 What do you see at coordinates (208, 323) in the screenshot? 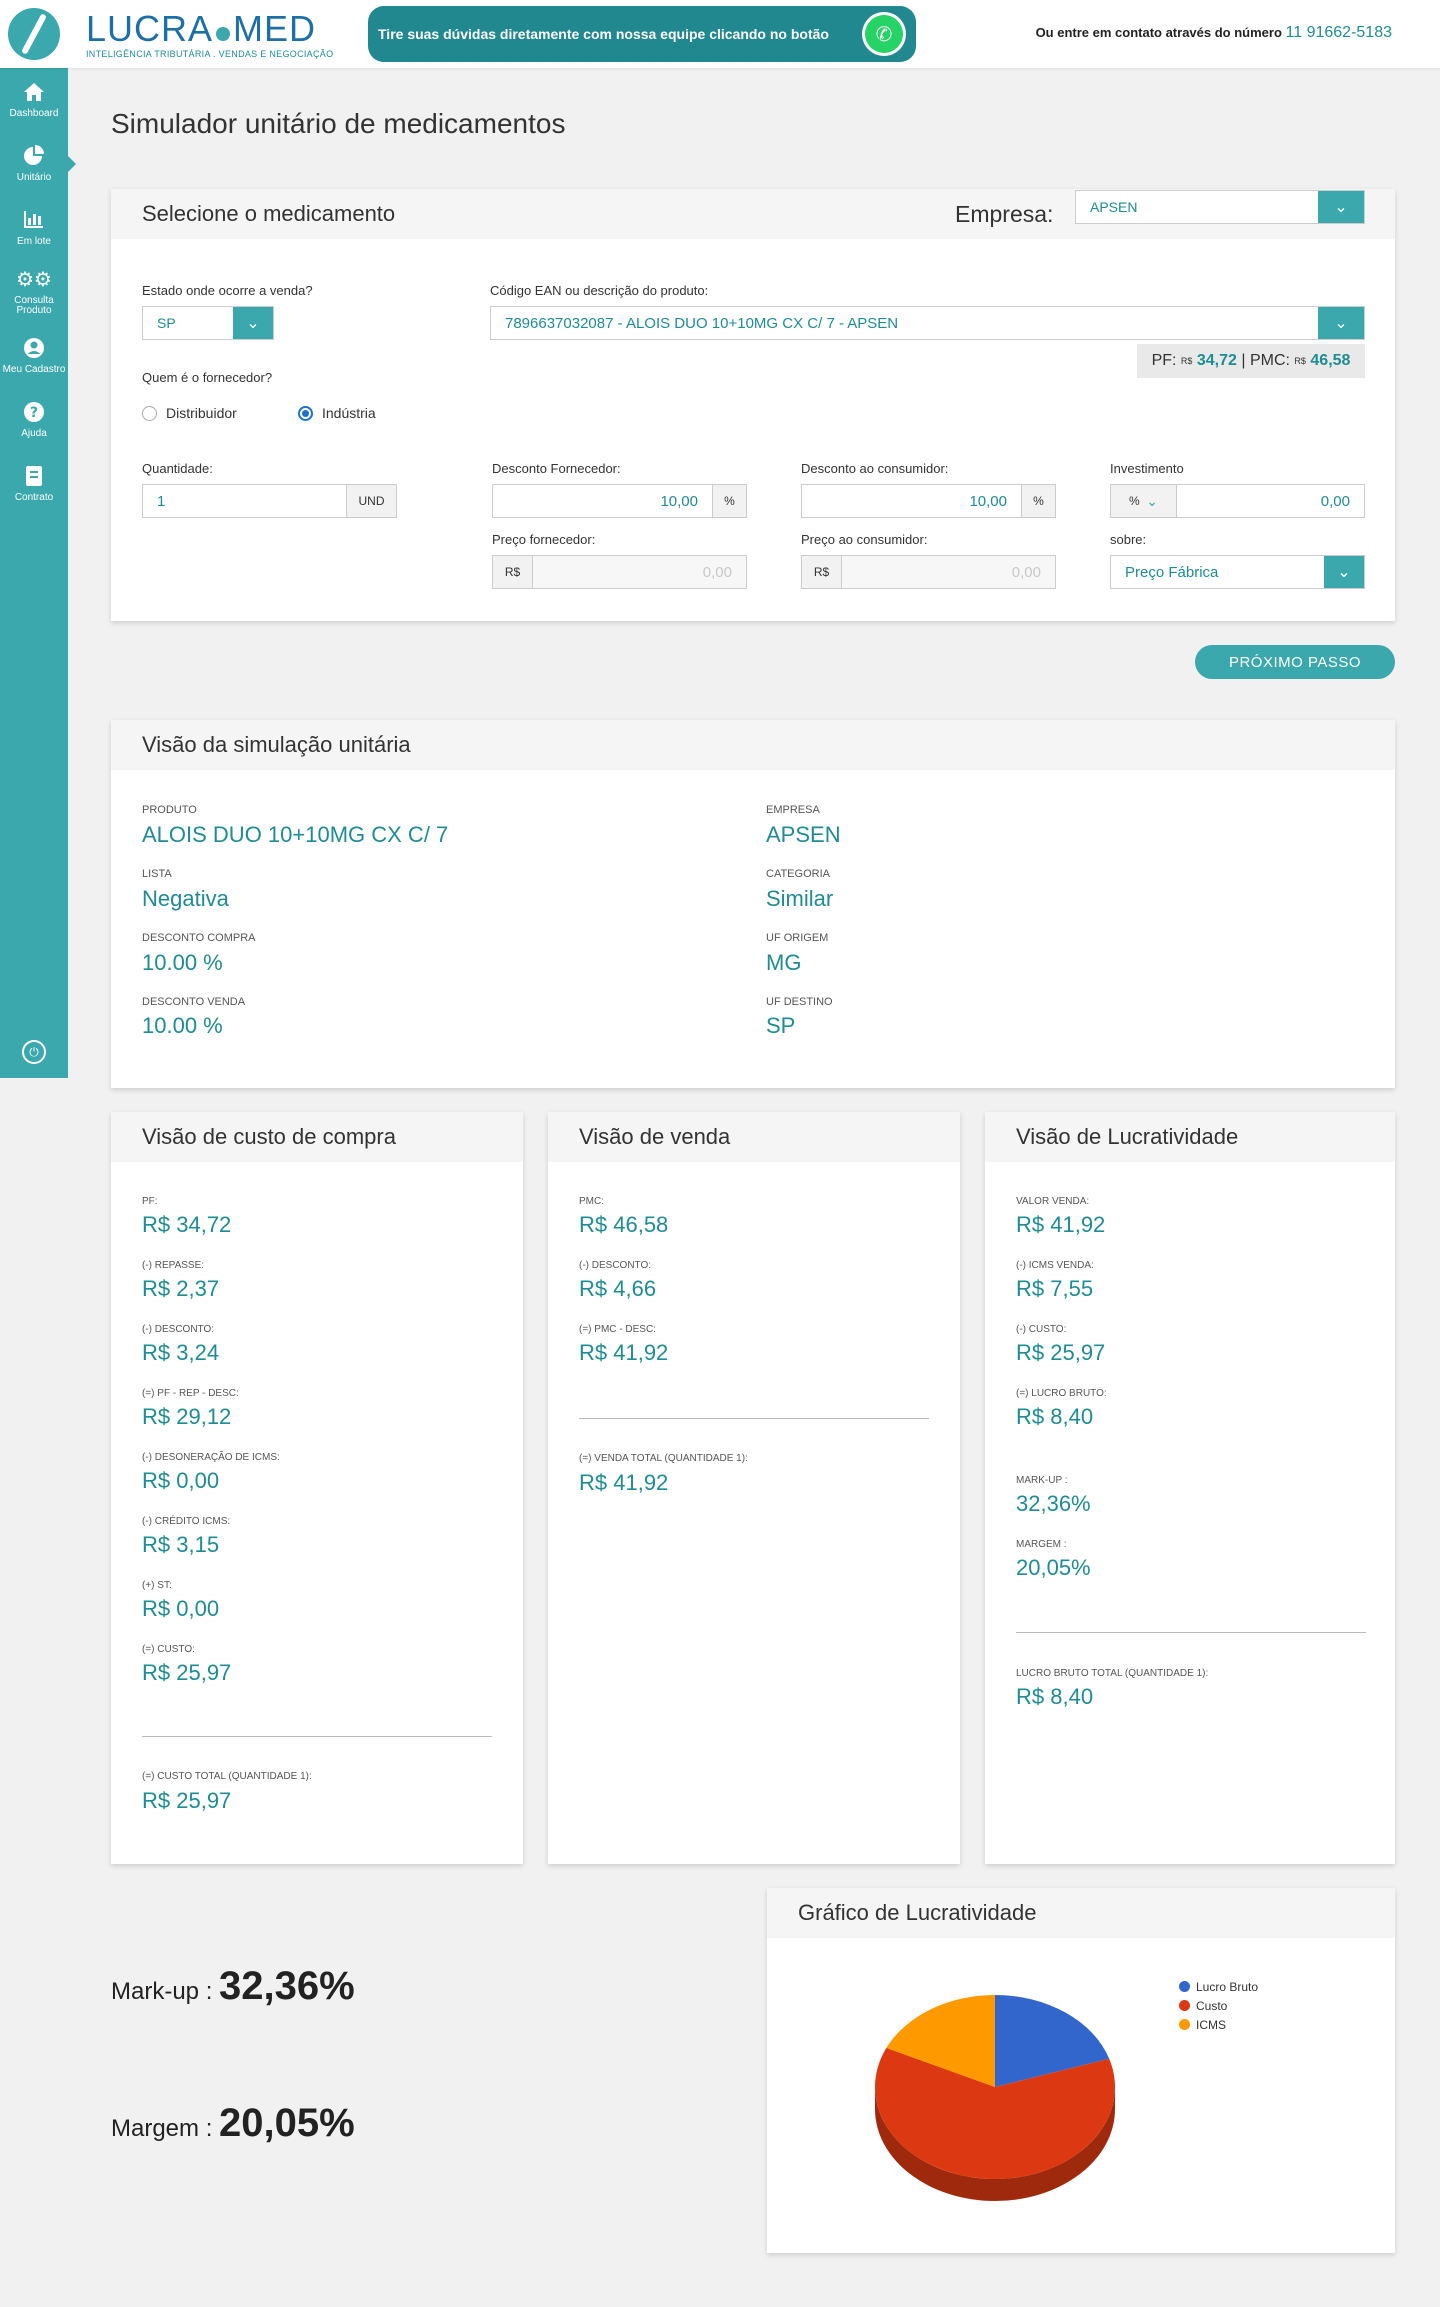
I see `estado-select: SP ⌄` at bounding box center [208, 323].